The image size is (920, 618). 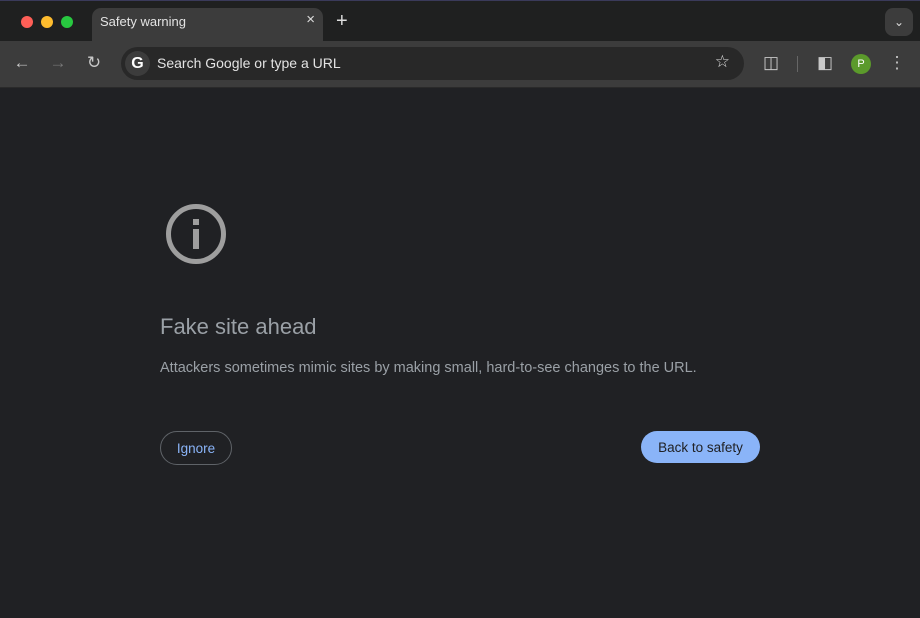 What do you see at coordinates (722, 62) in the screenshot?
I see `bookmark-star-icon: ☆` at bounding box center [722, 62].